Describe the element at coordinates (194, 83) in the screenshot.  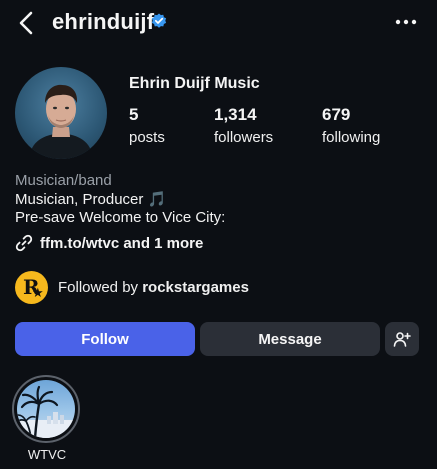
I see `profile-display-name: Ehrin Duijf Music` at that location.